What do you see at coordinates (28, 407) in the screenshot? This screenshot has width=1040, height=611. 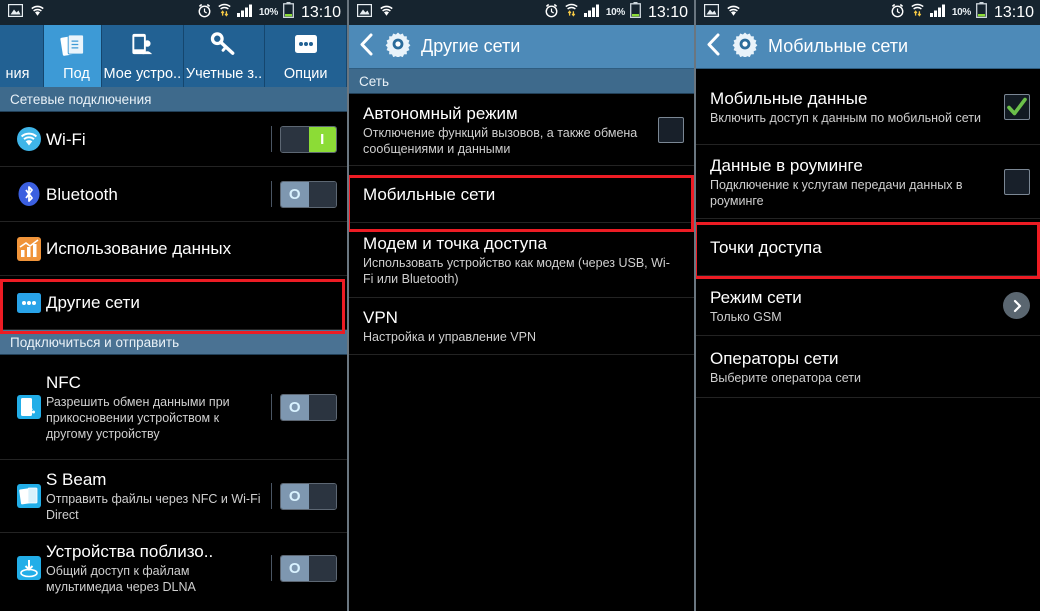 I see `nfc-icon` at bounding box center [28, 407].